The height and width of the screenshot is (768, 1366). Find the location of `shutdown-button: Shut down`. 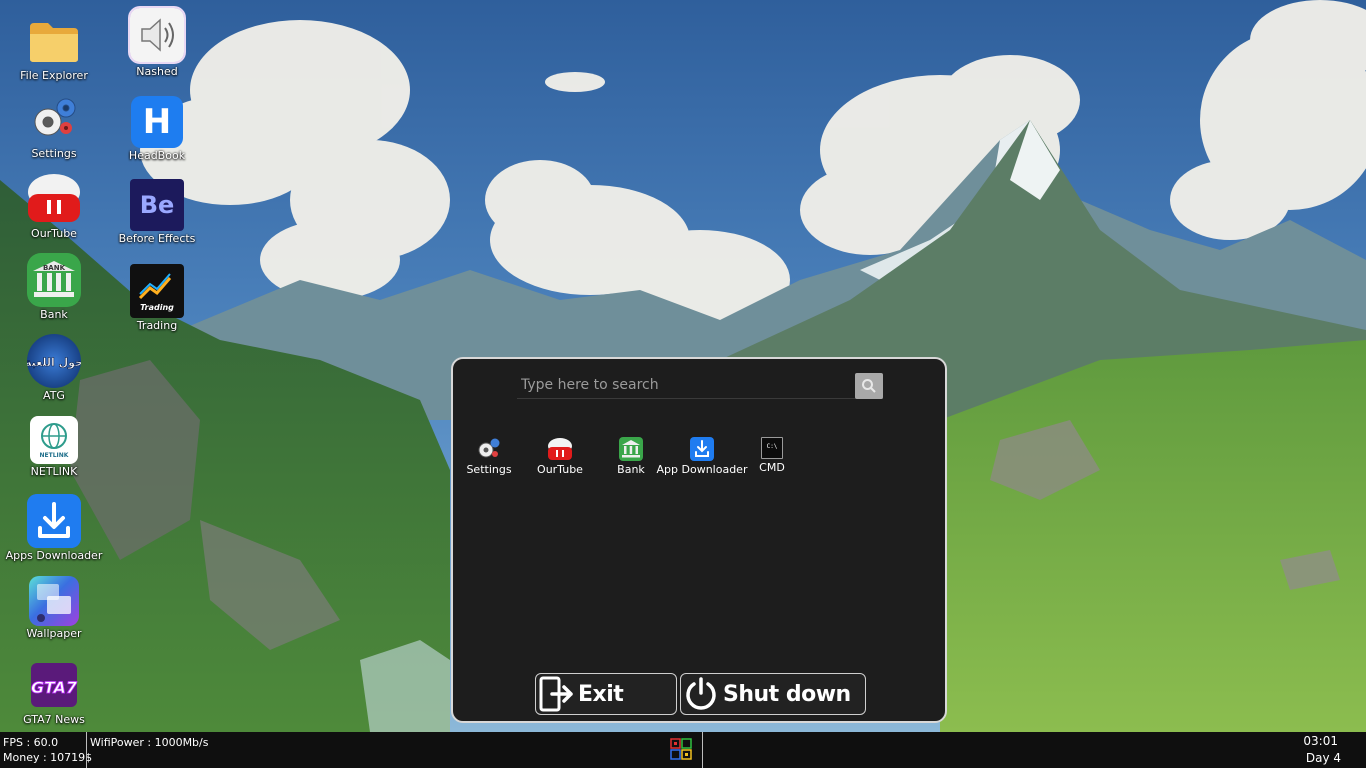

shutdown-button: Shut down is located at coordinates (773, 694).